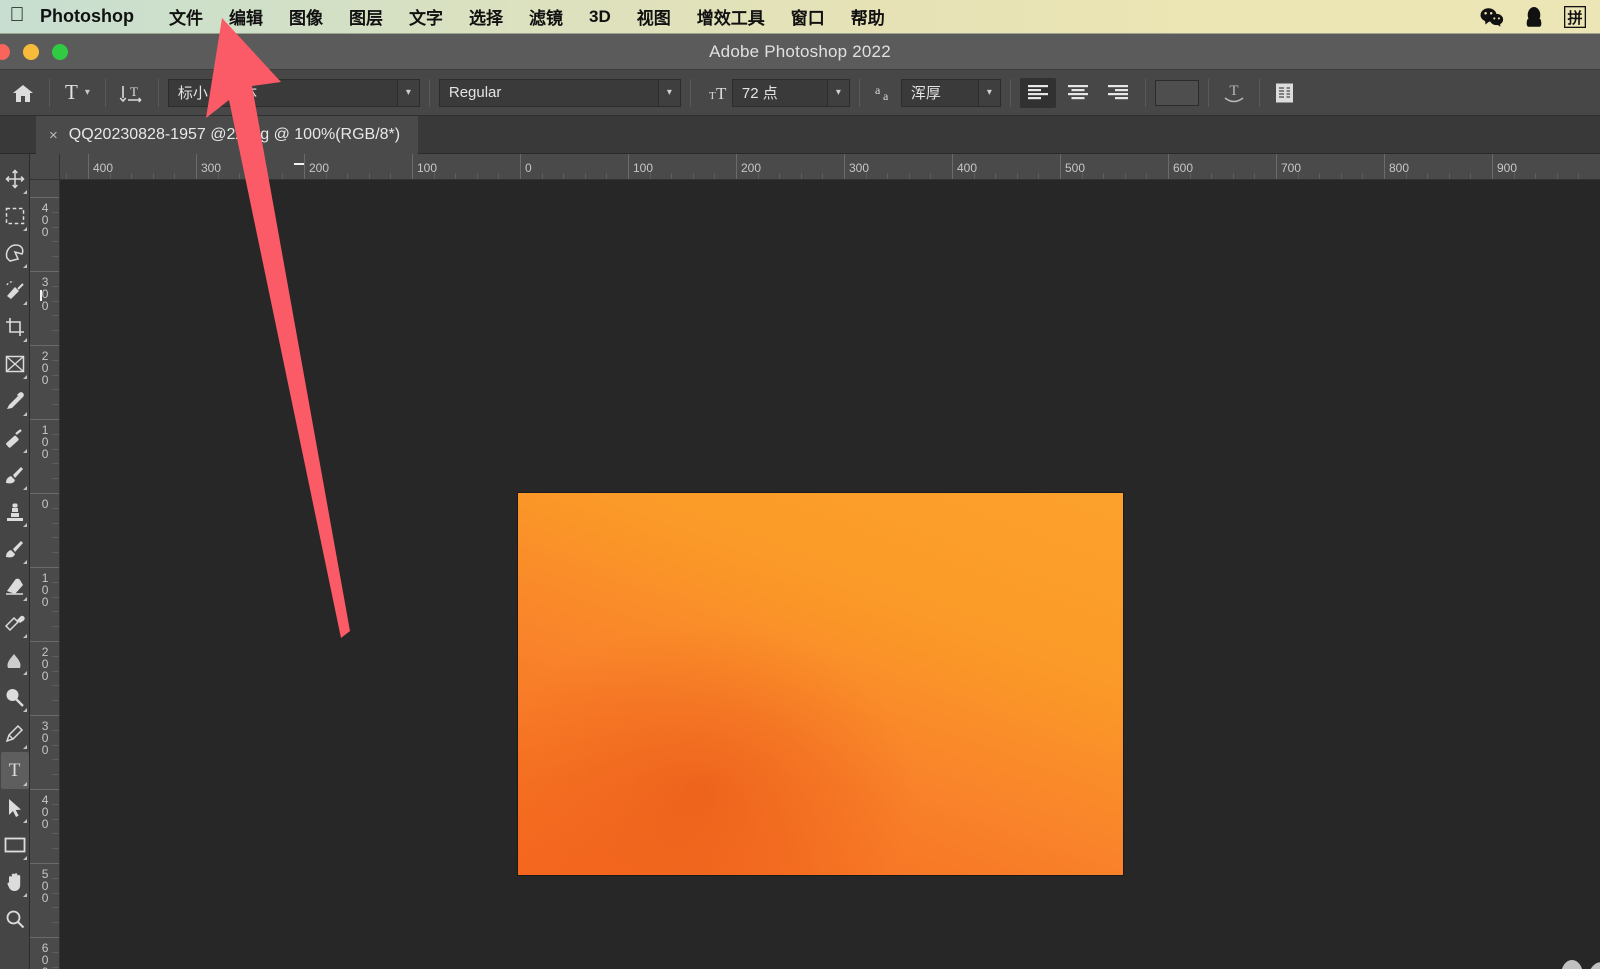 The image size is (1600, 969). What do you see at coordinates (186, 17) in the screenshot?
I see `menu-item-file: 文件` at bounding box center [186, 17].